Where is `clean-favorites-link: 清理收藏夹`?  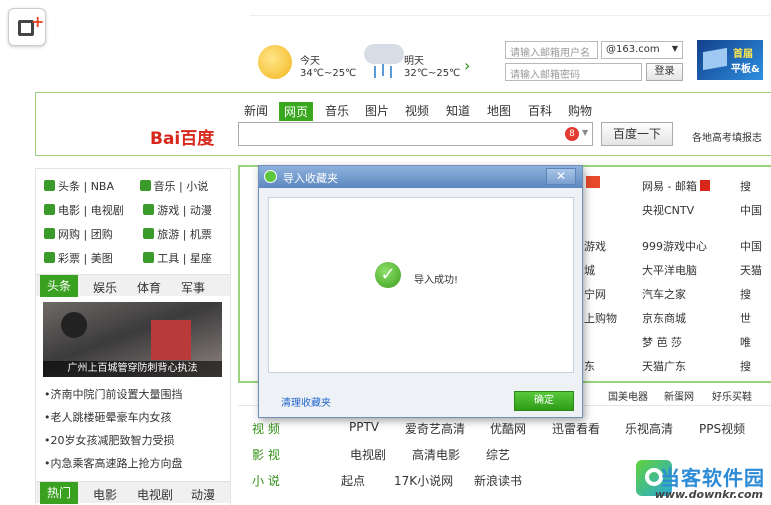
clean-favorites-link: 清理收藏夹 is located at coordinates (306, 401).